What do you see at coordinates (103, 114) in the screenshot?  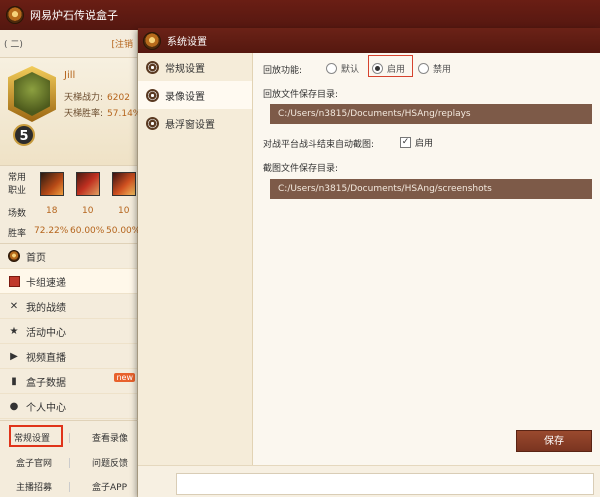 I see `ladder-winrate: 天梯胜率: 57.14%` at bounding box center [103, 114].